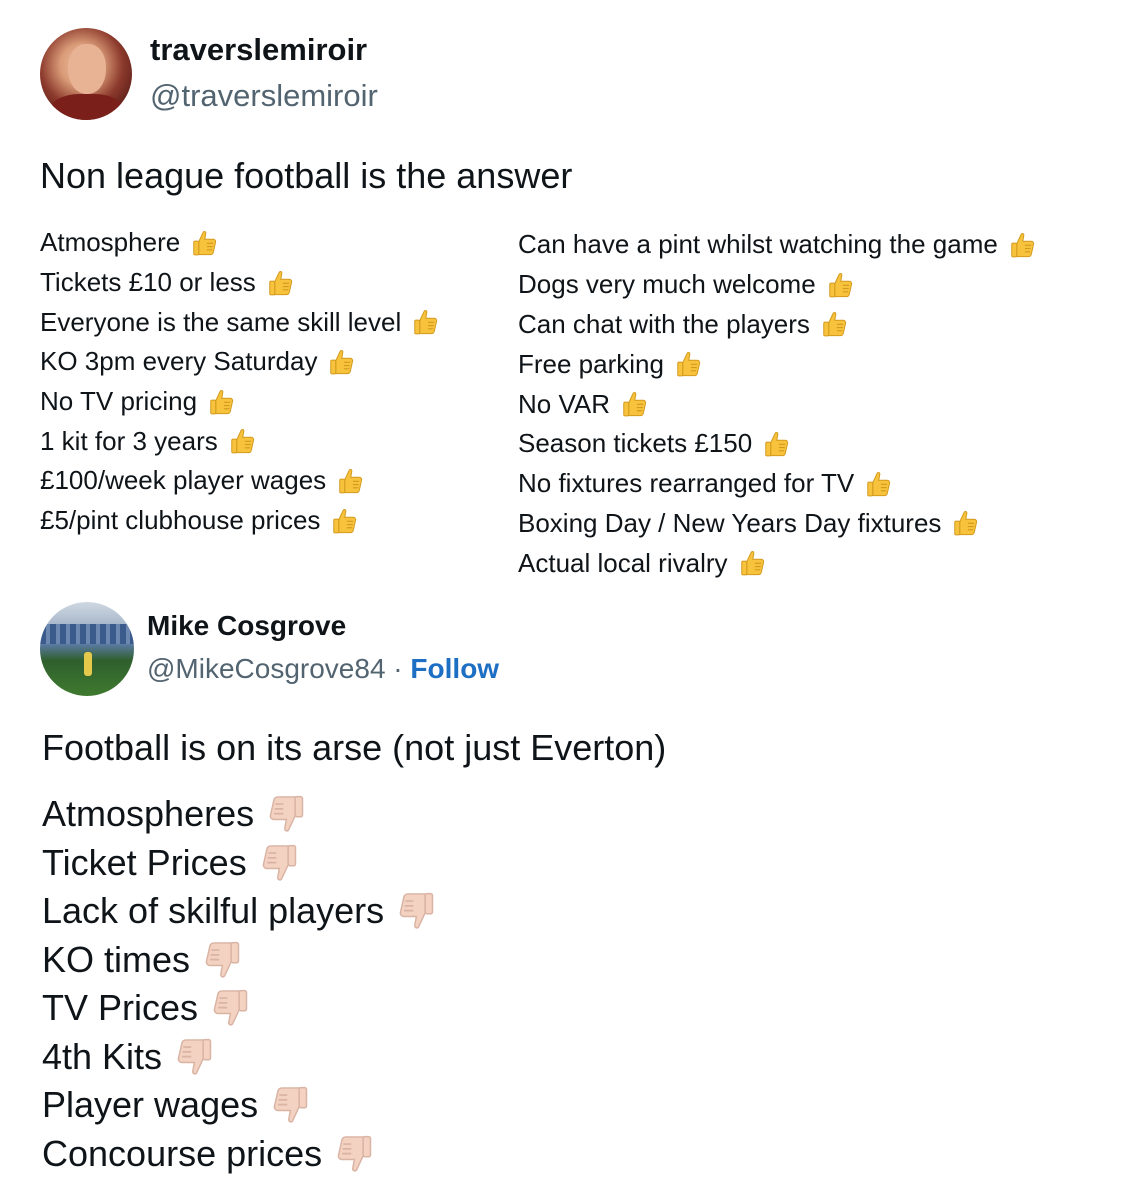 Image resolution: width=1133 pixels, height=1200 pixels. What do you see at coordinates (686, 483) in the screenshot?
I see `list-item-label: No fixtures rearranged for TV` at bounding box center [686, 483].